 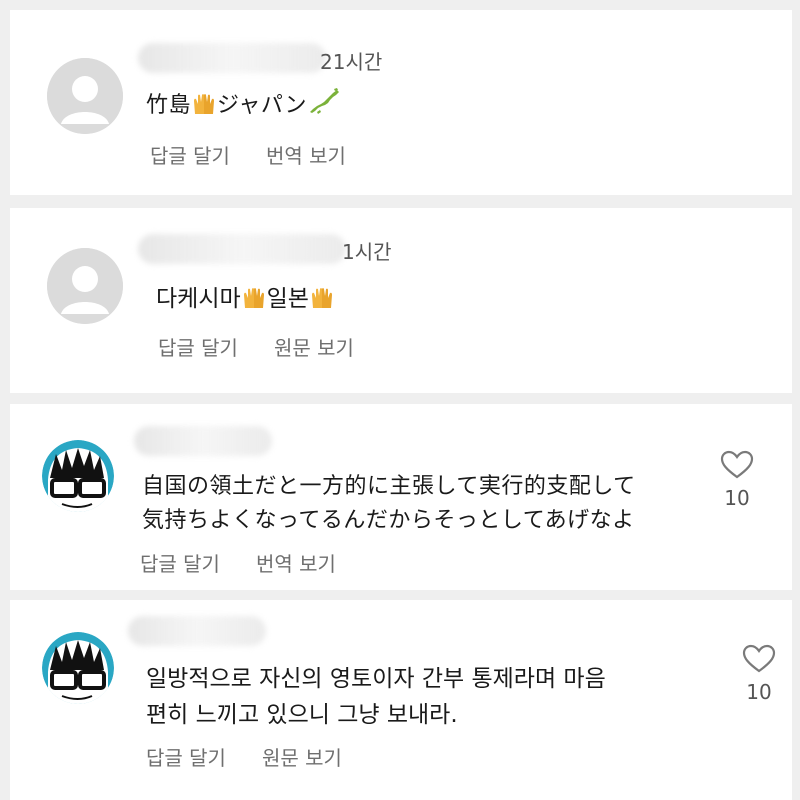 What do you see at coordinates (287, 299) in the screenshot?
I see `comment-text-part: 일본` at bounding box center [287, 299].